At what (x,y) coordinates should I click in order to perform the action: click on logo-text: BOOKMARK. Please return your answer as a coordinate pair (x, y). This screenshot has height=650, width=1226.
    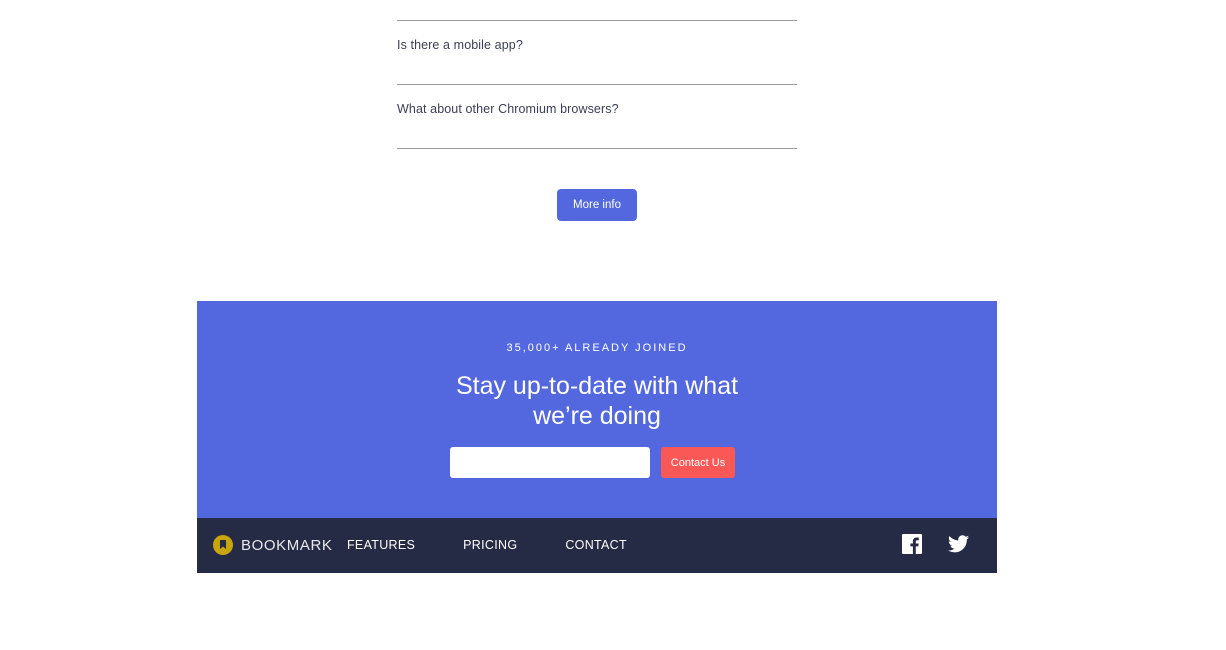
    Looking at the image, I should click on (287, 545).